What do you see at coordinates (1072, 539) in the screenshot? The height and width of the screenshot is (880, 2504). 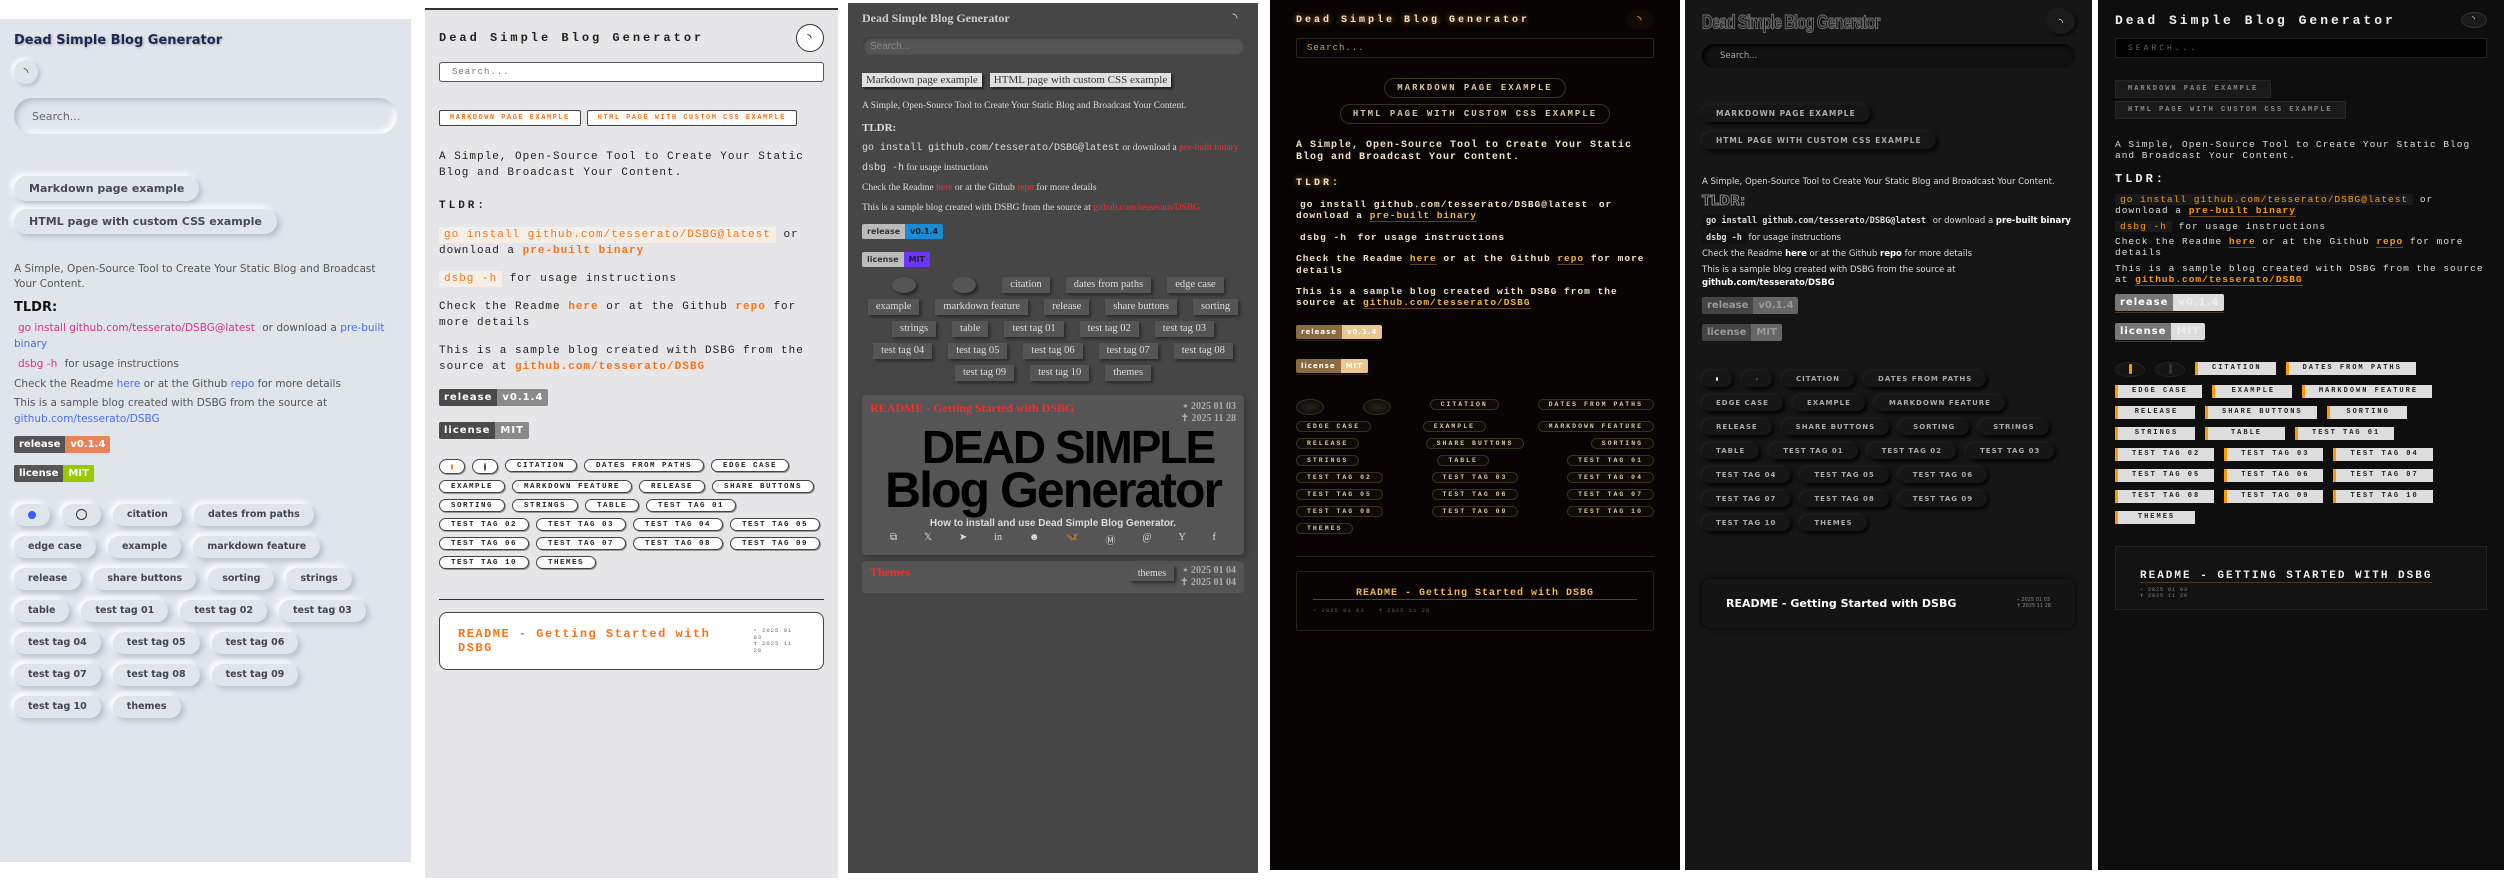 I see `bluesky-icon: 🦋` at bounding box center [1072, 539].